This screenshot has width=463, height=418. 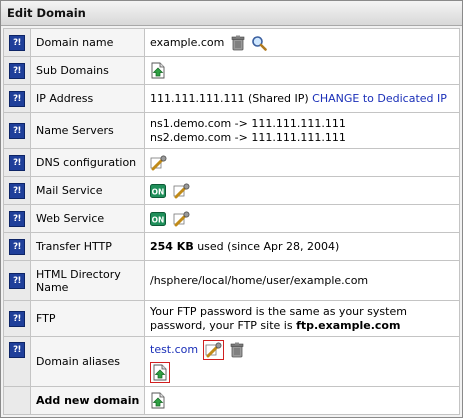 I want to click on domain-name-value: example.com, so click(x=187, y=42).